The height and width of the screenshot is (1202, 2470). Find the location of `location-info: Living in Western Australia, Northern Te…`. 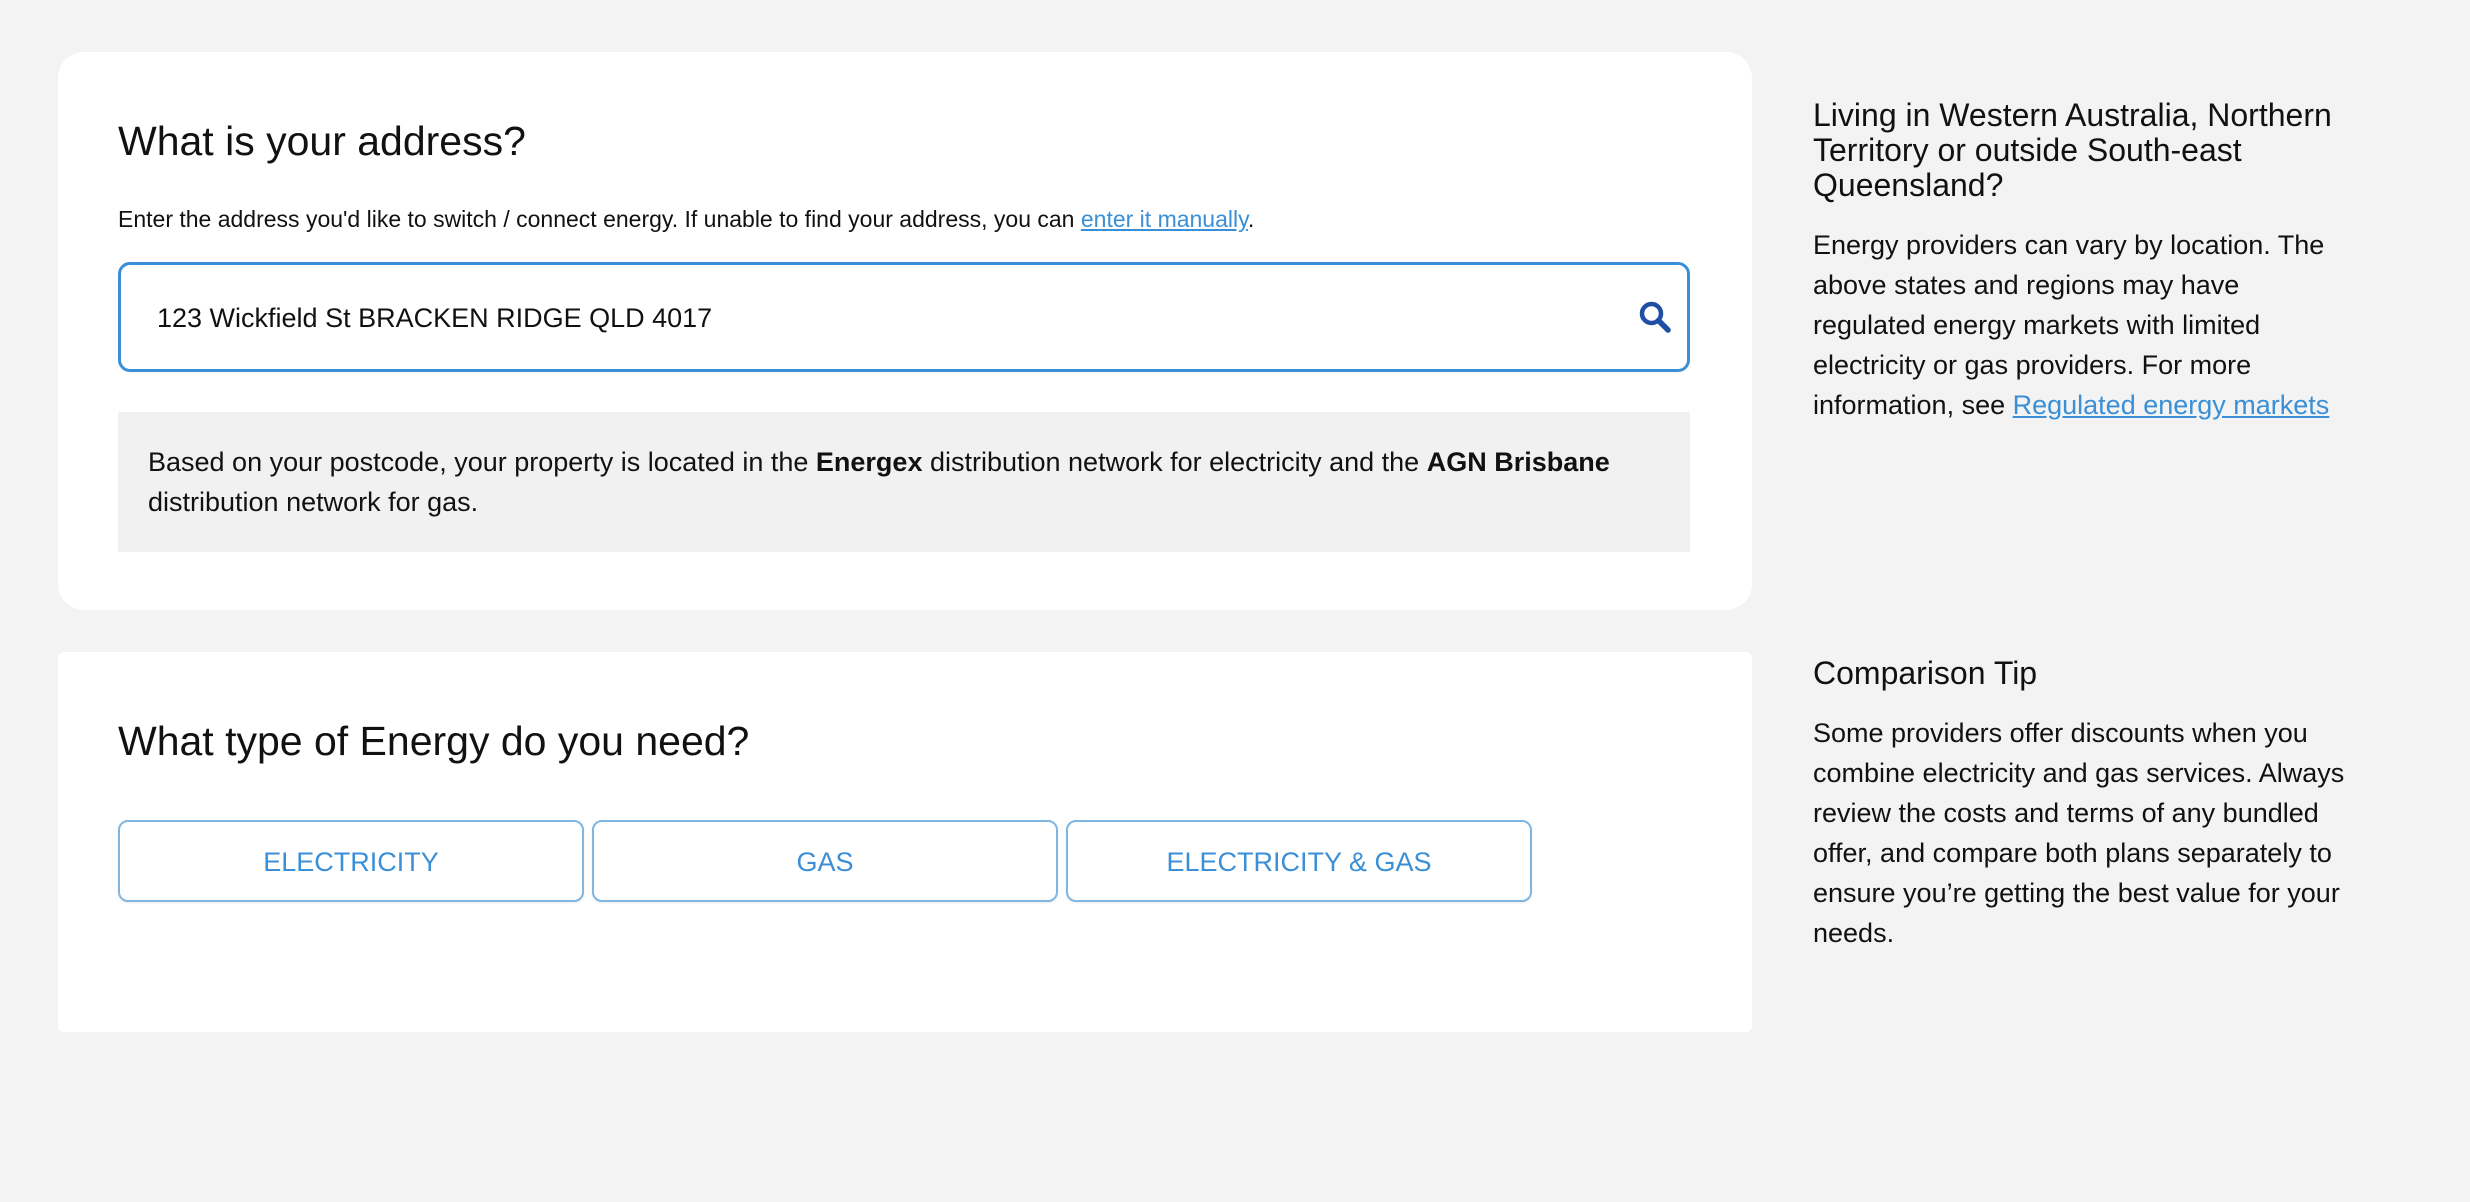

location-info: Living in Western Australia, Northern Te… is located at coordinates (2083, 261).